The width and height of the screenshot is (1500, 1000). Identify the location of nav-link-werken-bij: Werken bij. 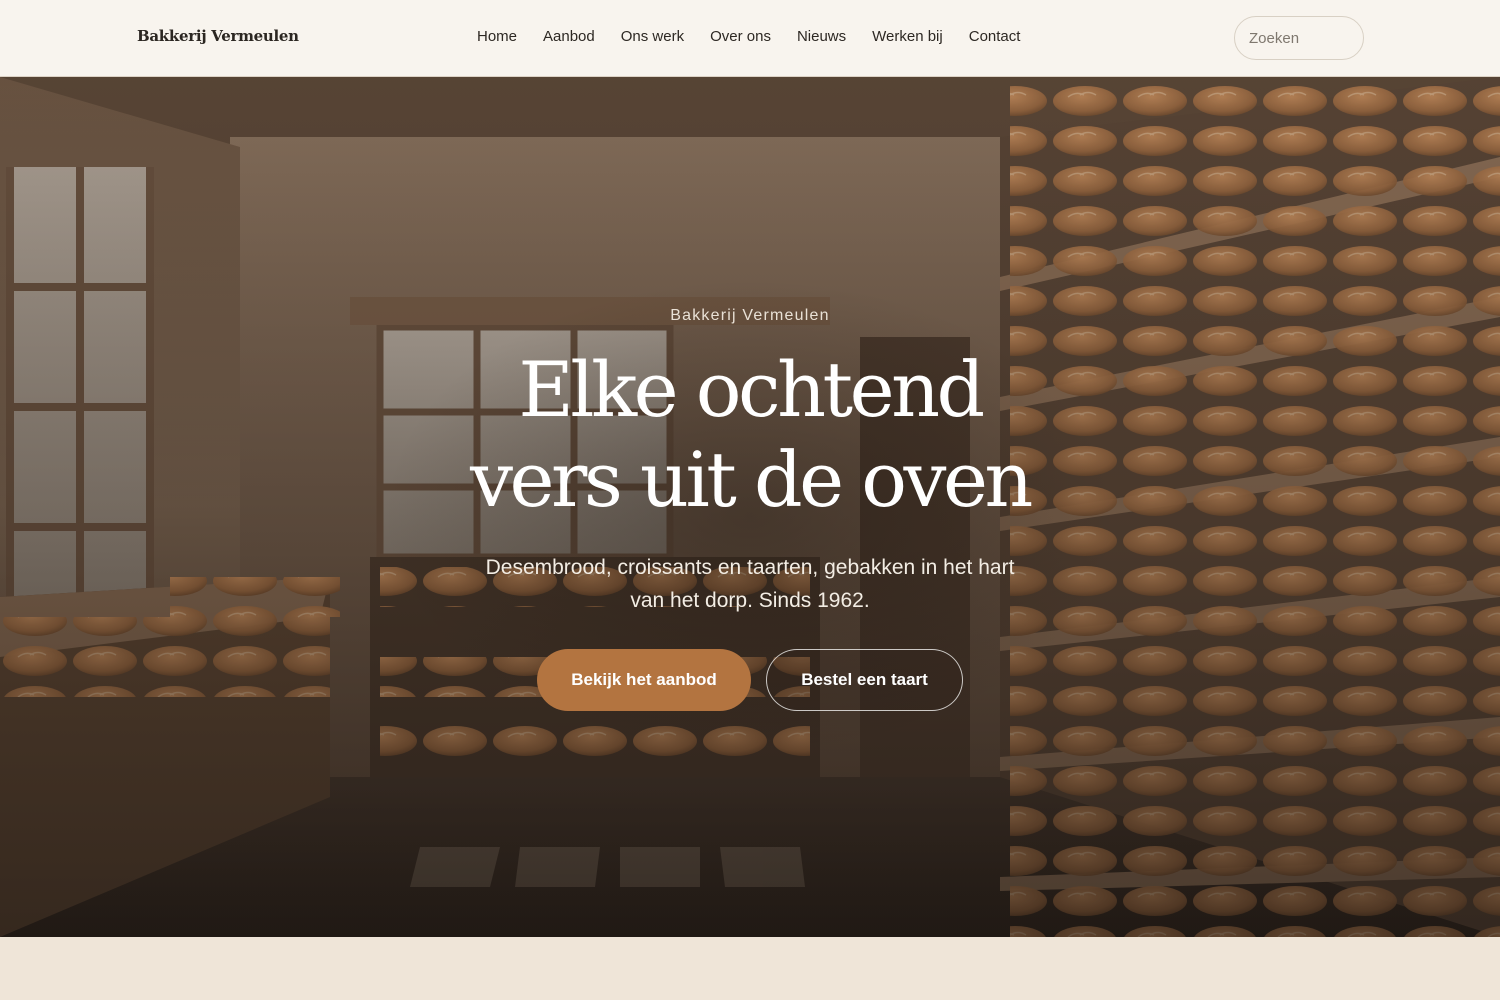
(907, 36).